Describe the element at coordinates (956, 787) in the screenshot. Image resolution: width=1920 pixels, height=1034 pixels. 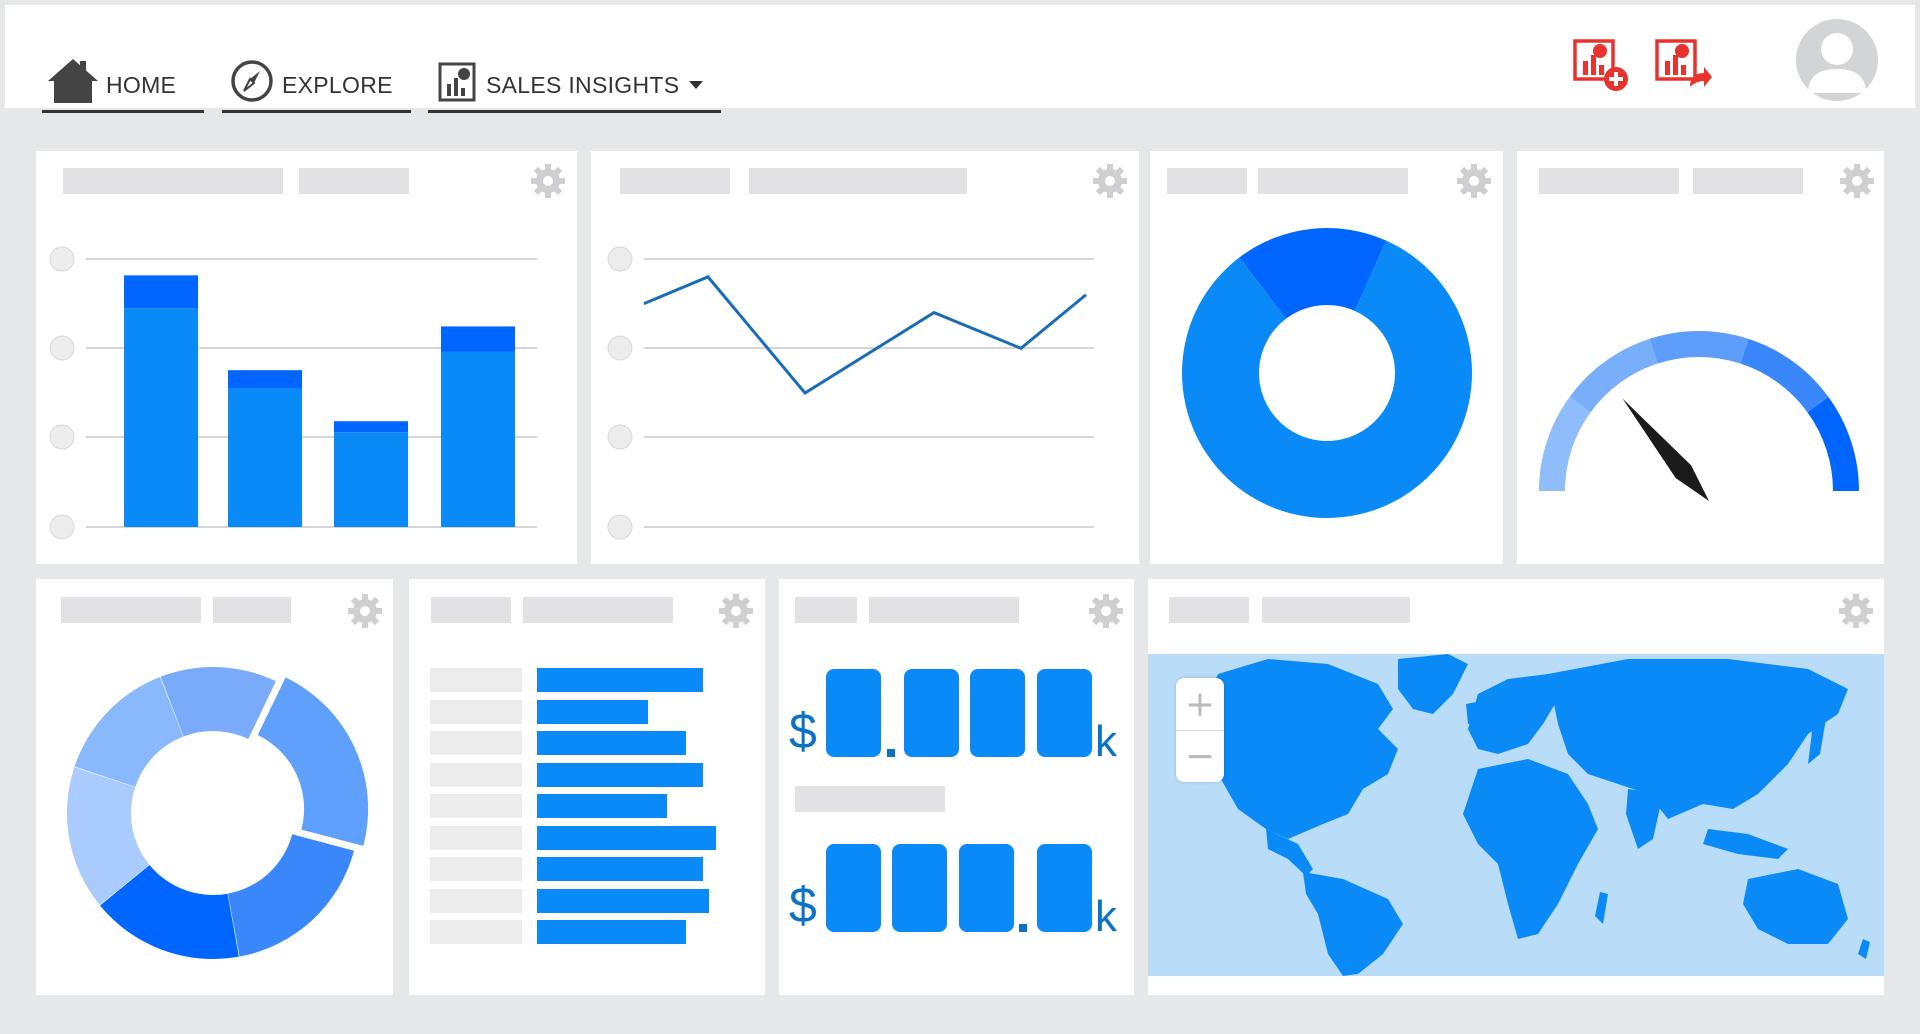
I see `kpi-card: $ k $ k` at that location.